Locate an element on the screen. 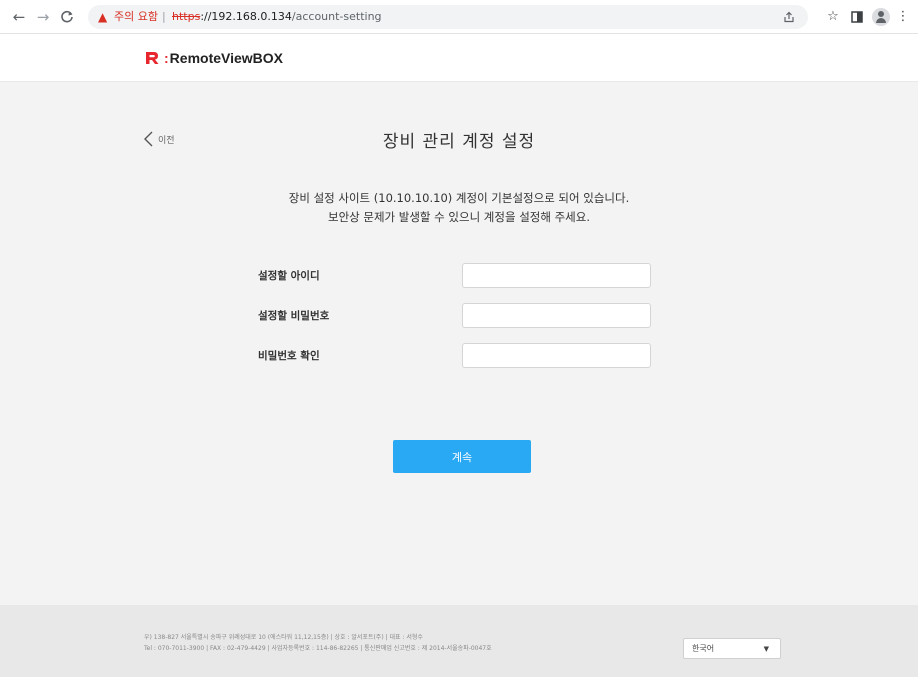 This screenshot has width=918, height=677. url-text: https://192.168.0.134/account-setting is located at coordinates (277, 17).